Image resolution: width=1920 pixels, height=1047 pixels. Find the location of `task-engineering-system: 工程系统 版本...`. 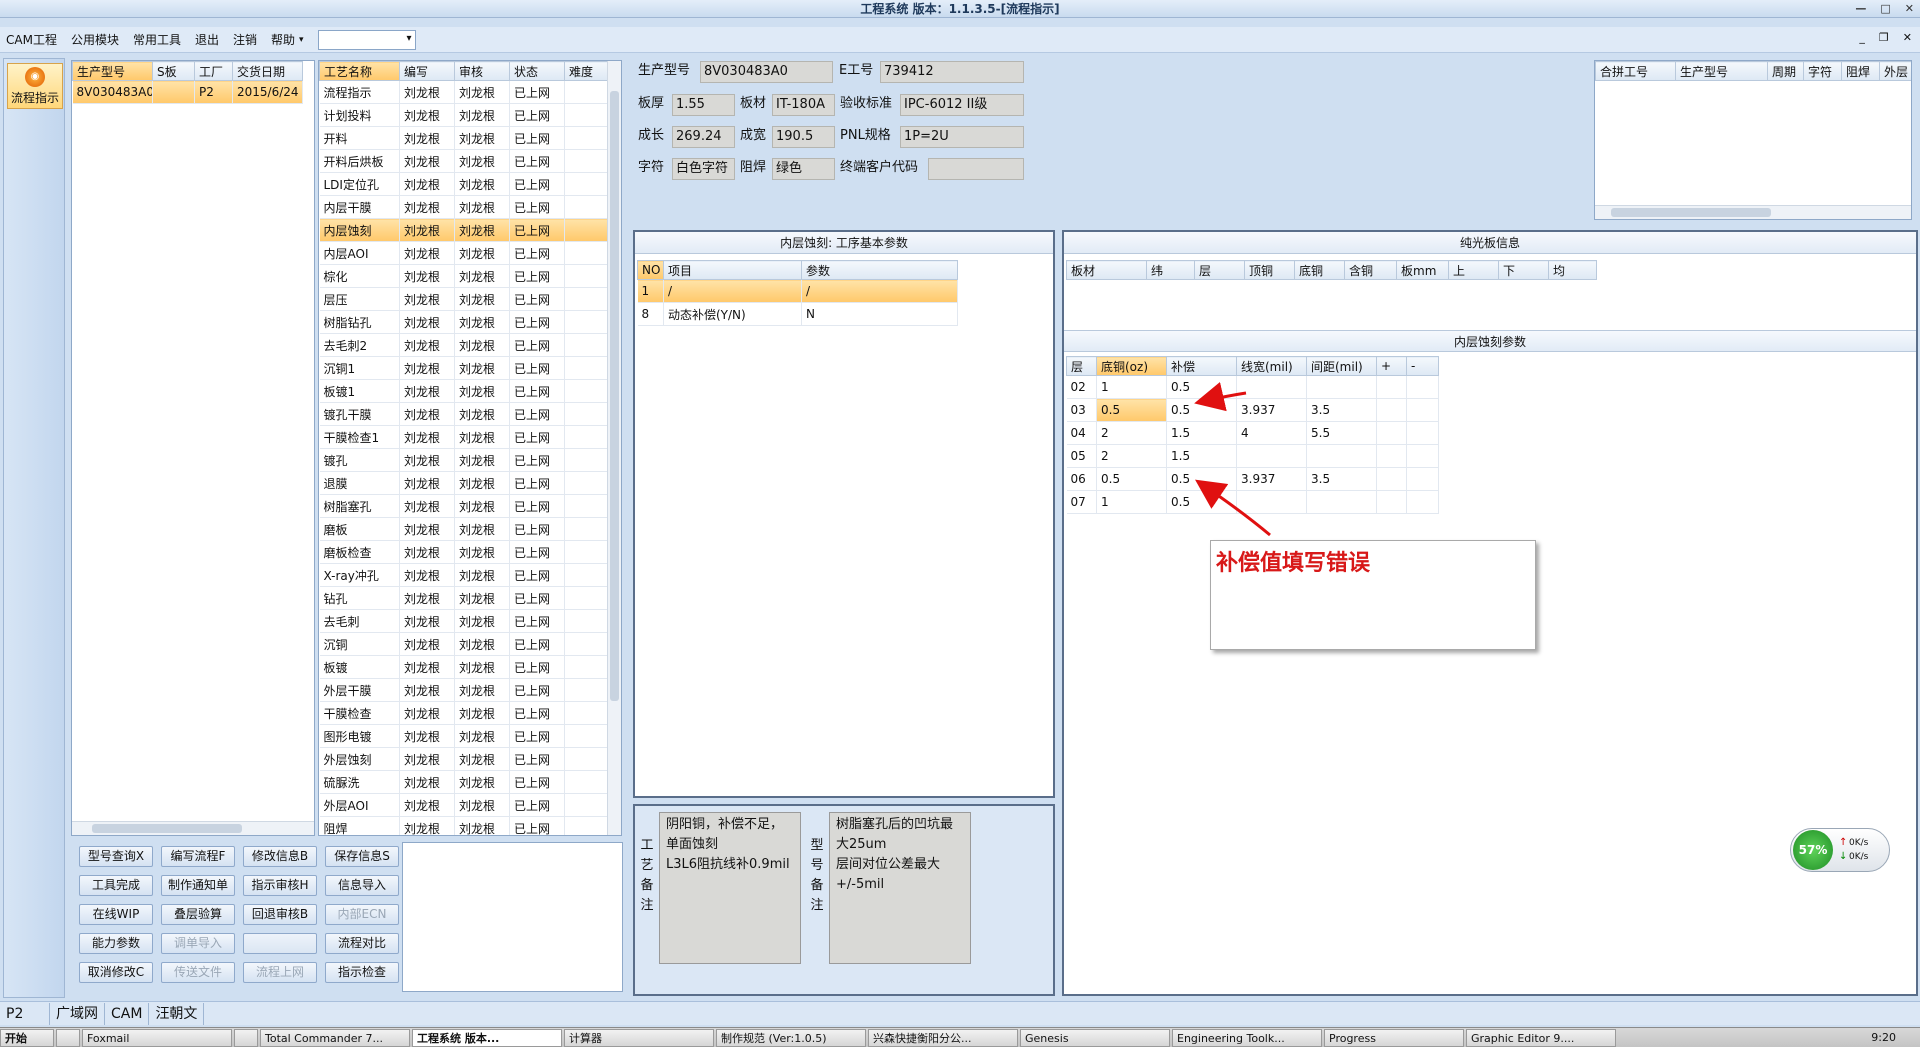

task-engineering-system: 工程系统 版本... is located at coordinates (487, 1037).